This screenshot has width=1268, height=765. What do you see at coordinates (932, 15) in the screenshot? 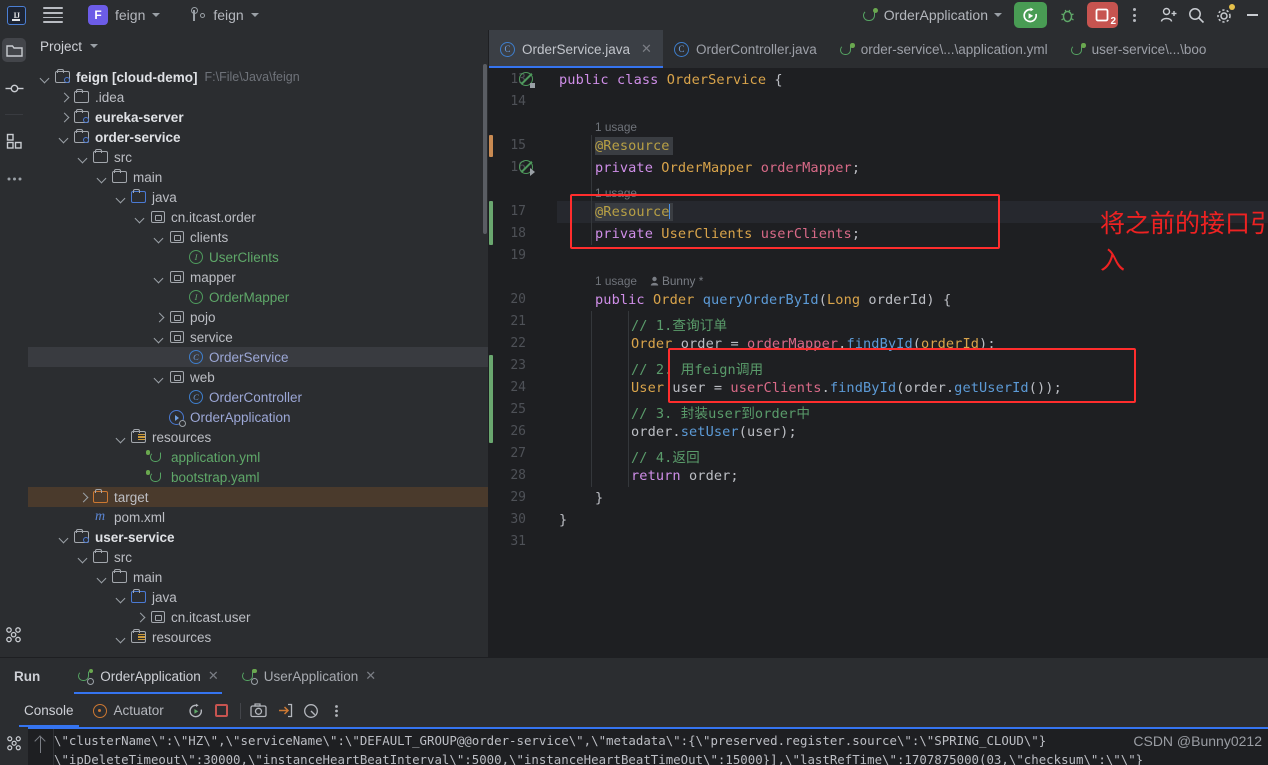
I see `run-configuration-selector: OrderApplication` at bounding box center [932, 15].